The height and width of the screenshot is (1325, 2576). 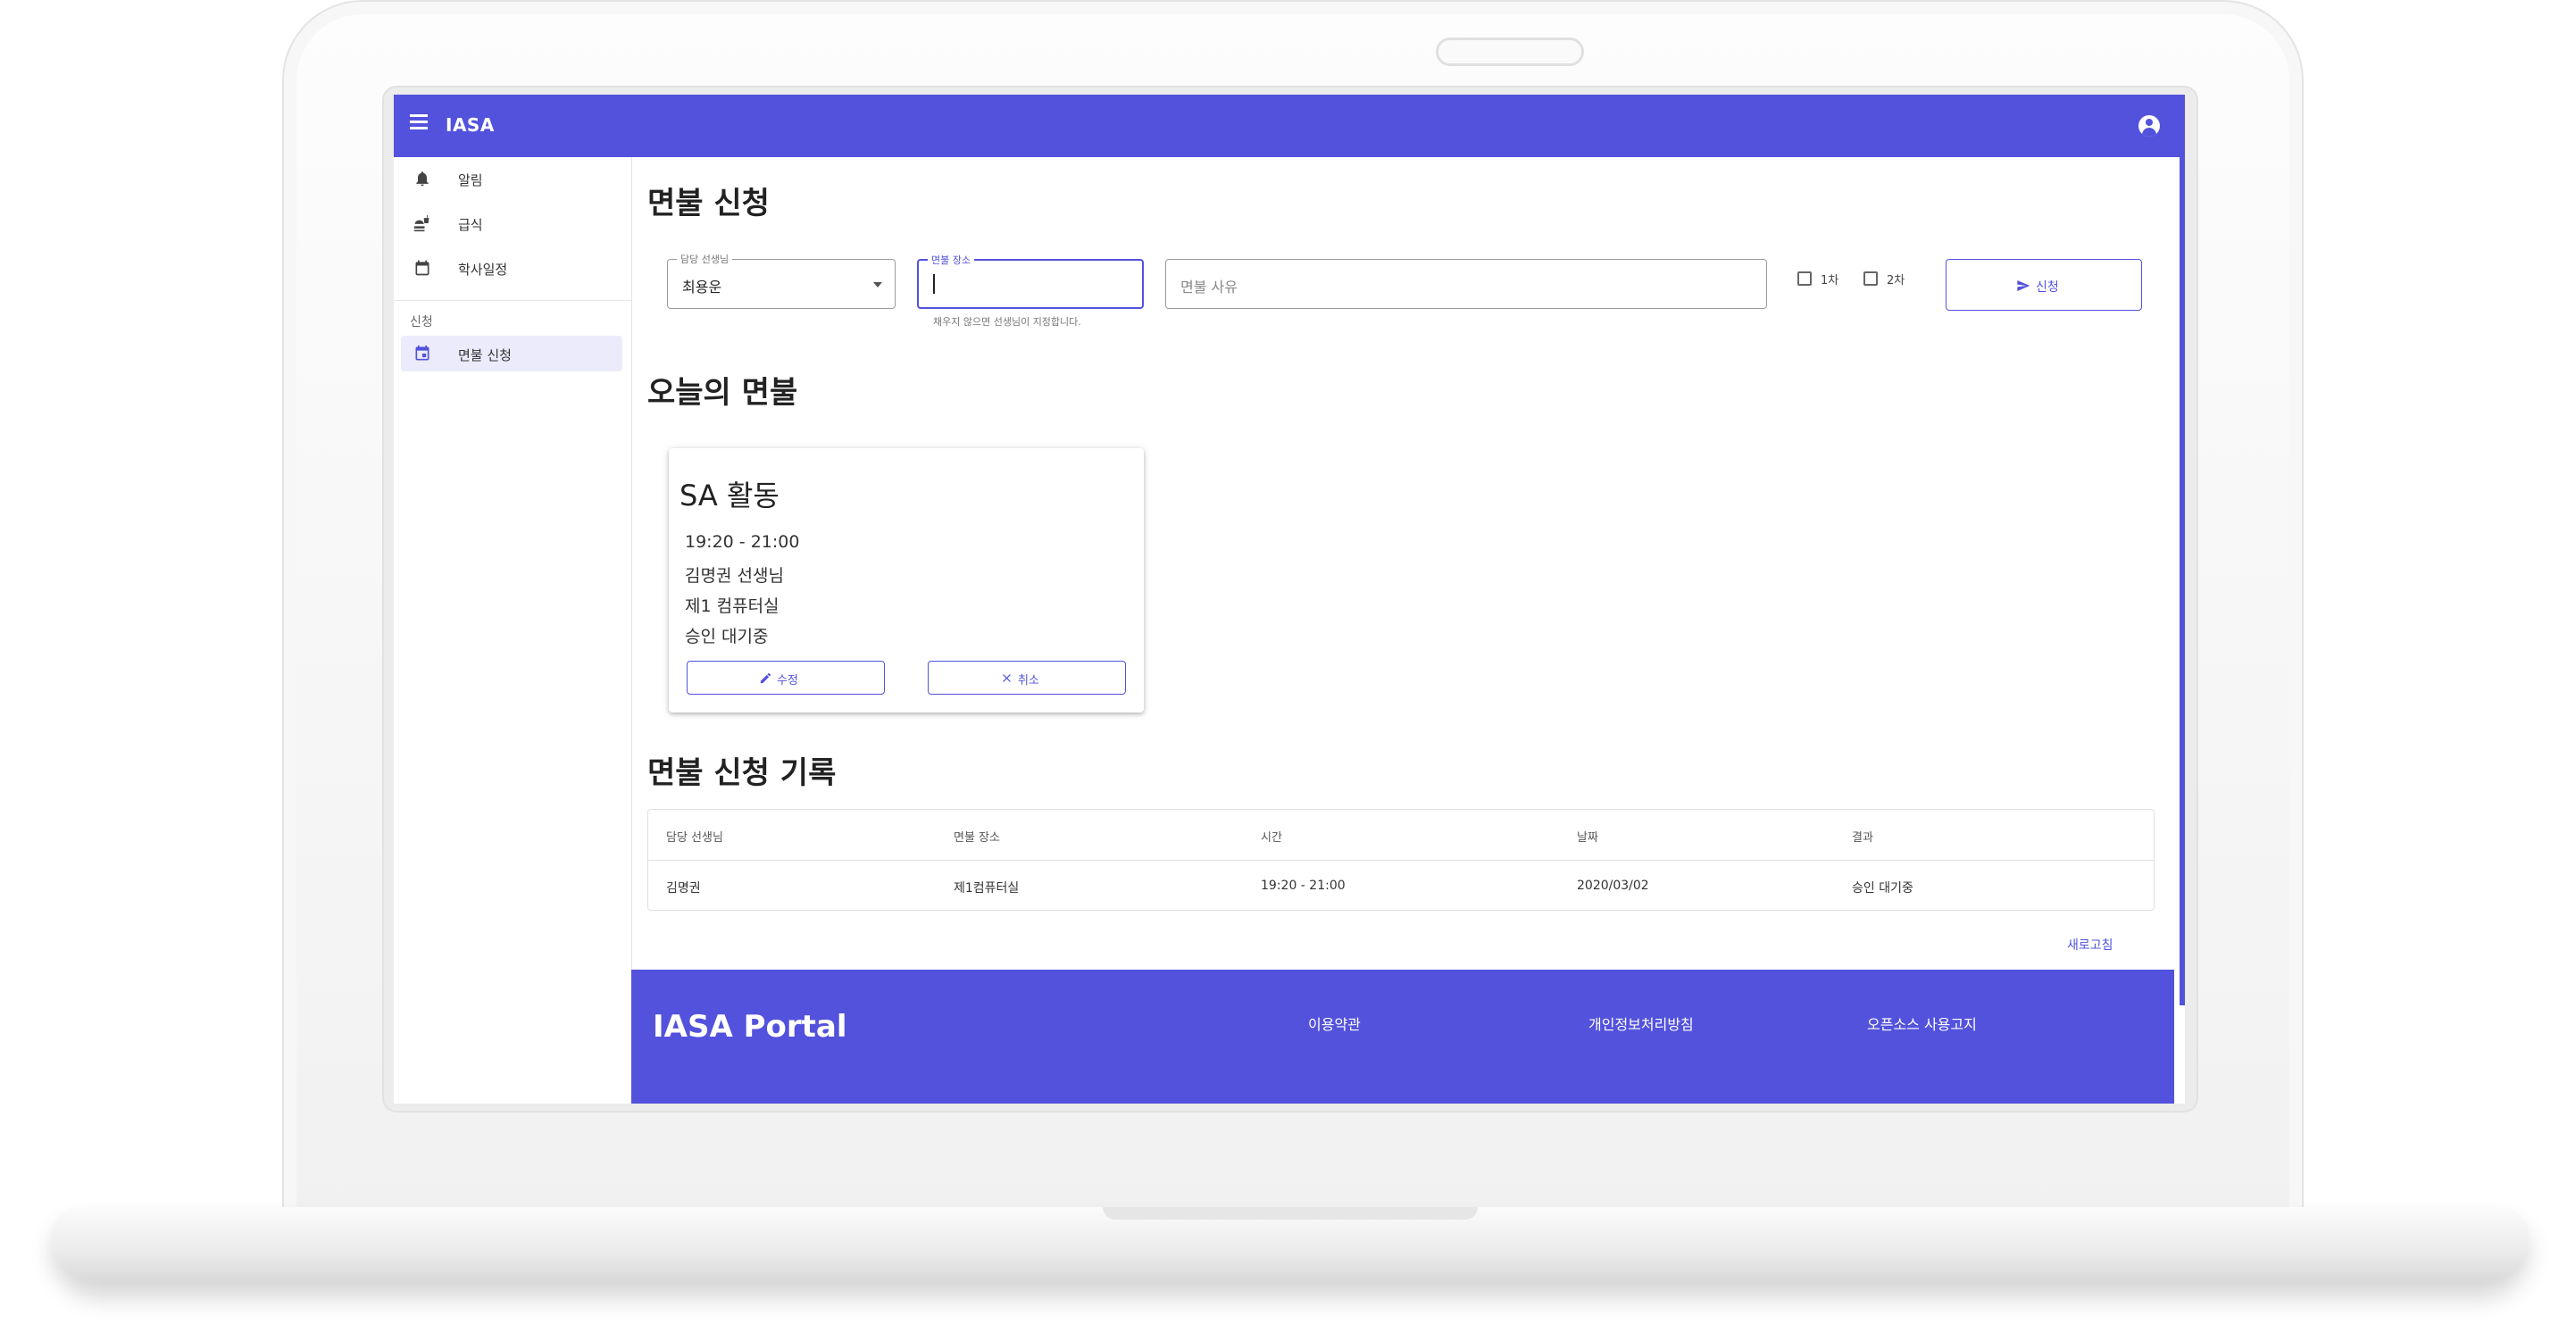 I want to click on second-period-label: 2차, so click(x=1896, y=281).